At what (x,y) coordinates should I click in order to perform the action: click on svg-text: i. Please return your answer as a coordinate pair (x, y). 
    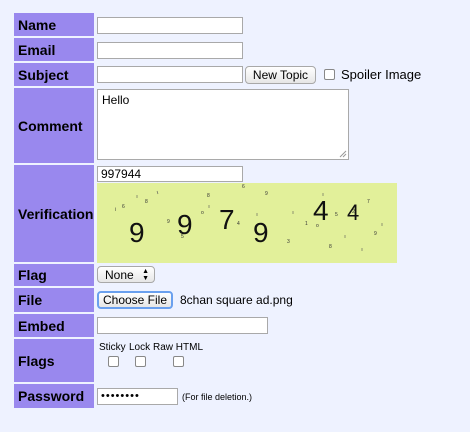
    Looking at the image, I should click on (115, 210).